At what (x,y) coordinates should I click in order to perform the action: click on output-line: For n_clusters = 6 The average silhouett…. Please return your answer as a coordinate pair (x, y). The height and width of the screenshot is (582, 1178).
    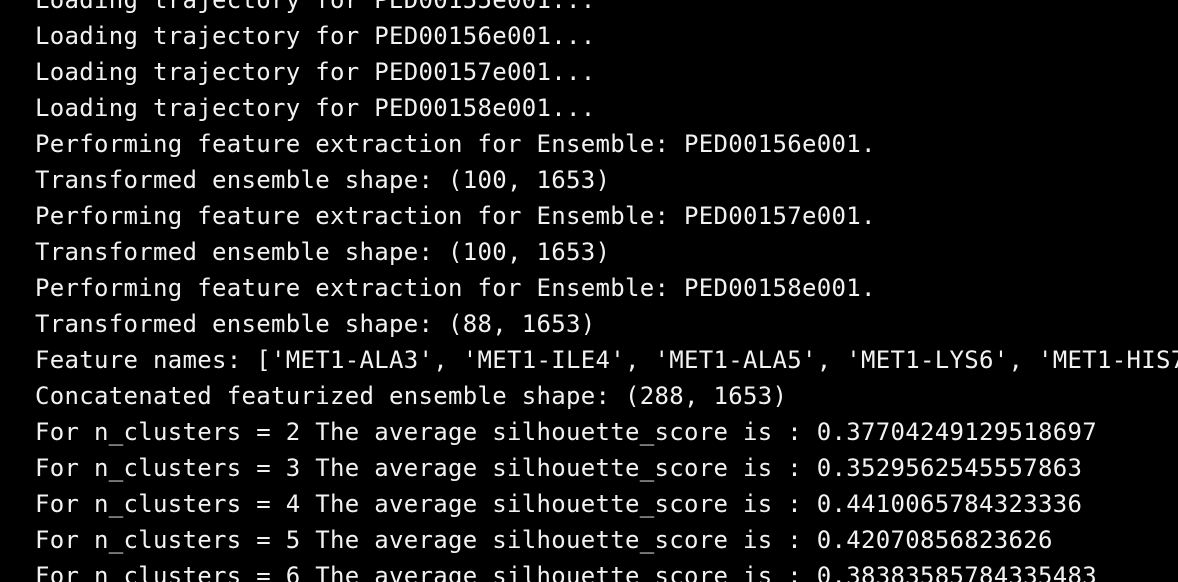
    Looking at the image, I should click on (566, 572).